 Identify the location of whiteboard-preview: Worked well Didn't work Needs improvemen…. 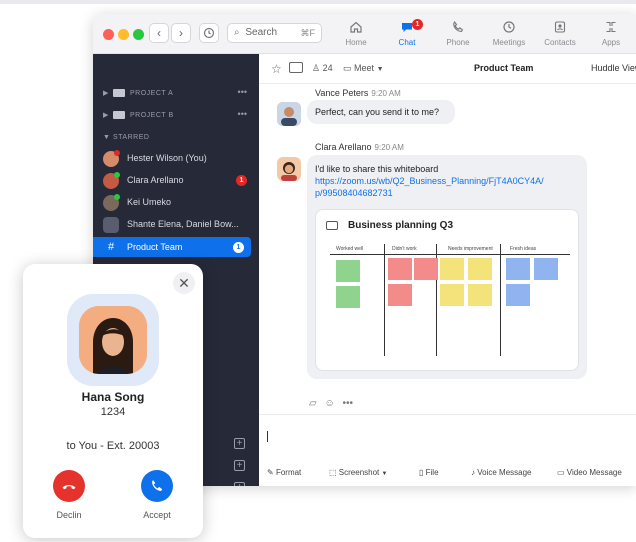
(450, 303).